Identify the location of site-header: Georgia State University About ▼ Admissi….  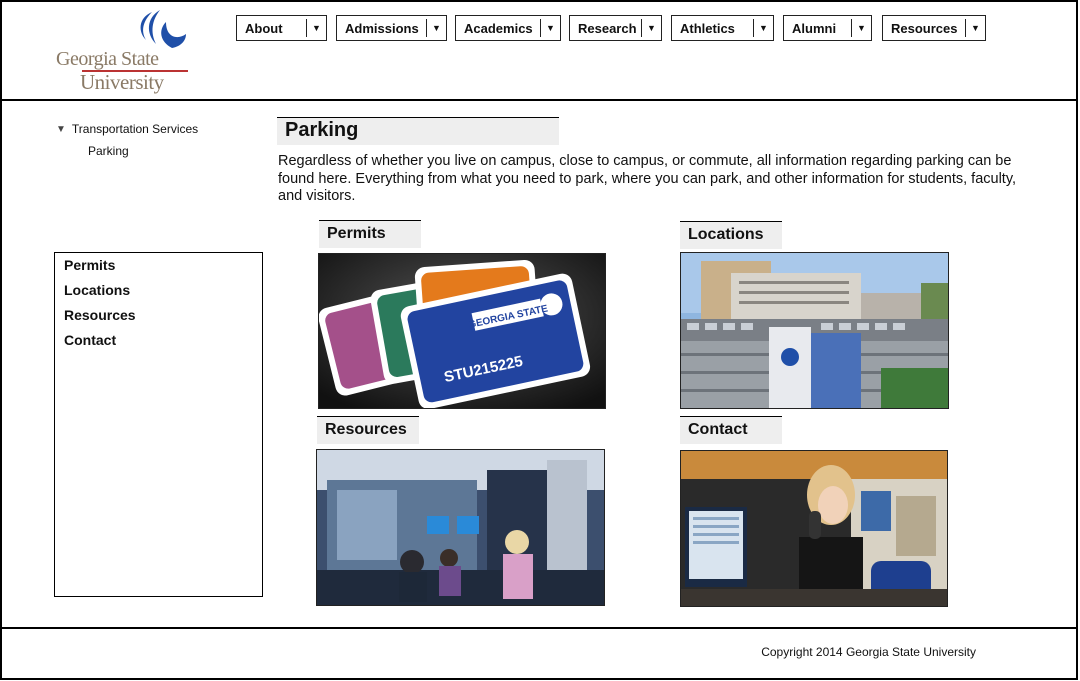
(539, 51).